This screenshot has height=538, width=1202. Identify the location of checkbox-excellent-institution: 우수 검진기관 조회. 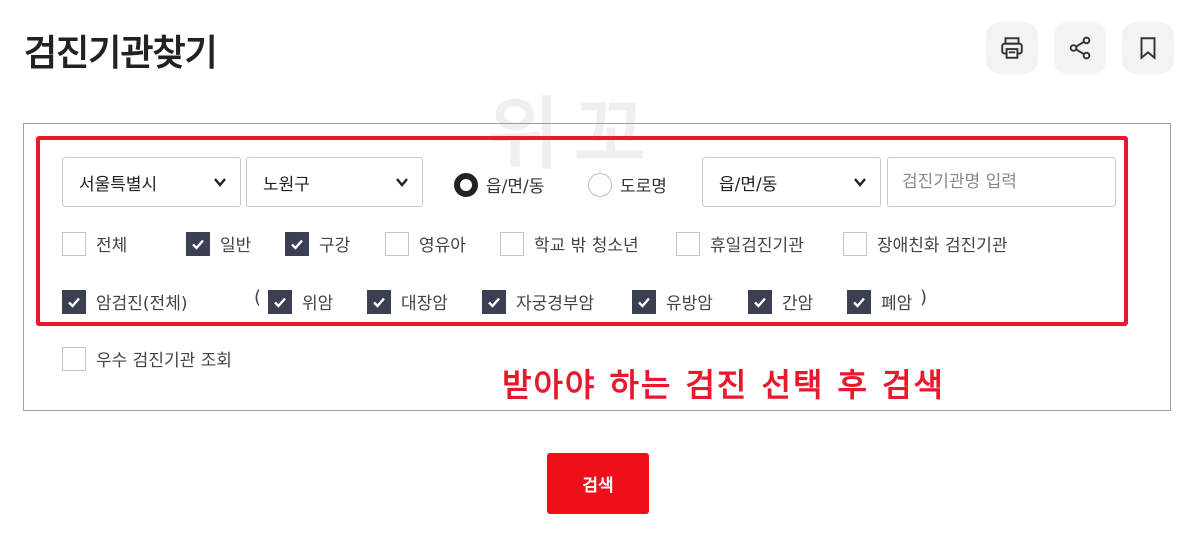
(147, 358).